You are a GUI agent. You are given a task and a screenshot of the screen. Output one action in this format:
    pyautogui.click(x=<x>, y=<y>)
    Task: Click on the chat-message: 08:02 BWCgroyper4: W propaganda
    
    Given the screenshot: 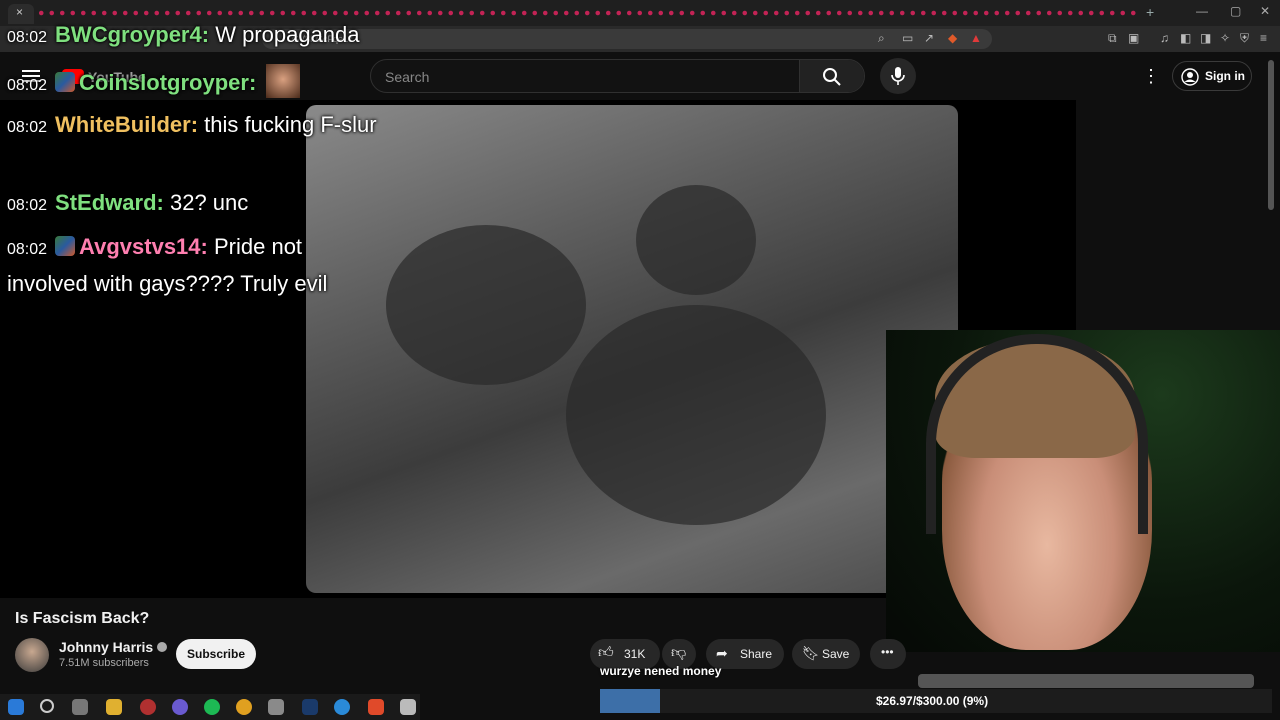 What is the action you would take?
    pyautogui.click(x=207, y=36)
    